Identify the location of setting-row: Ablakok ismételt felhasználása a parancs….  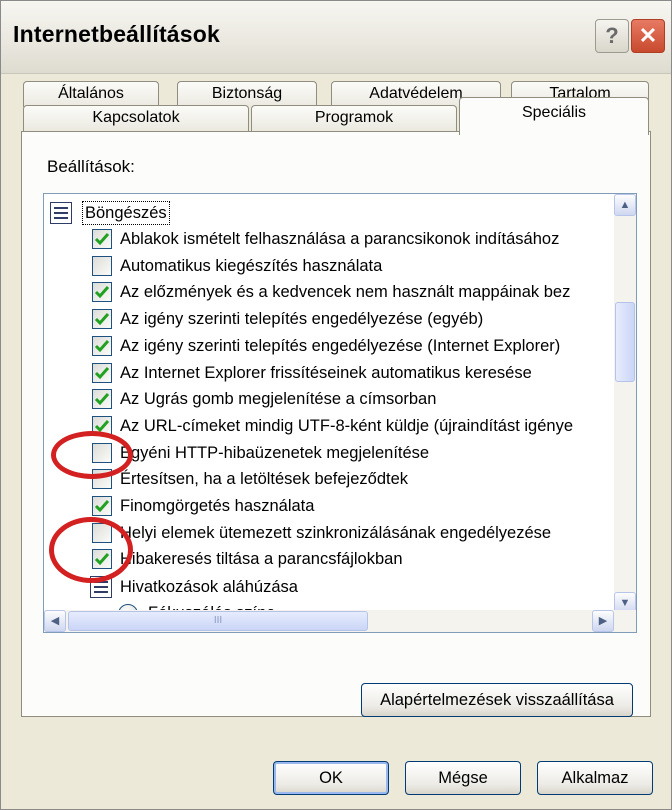
(328, 239).